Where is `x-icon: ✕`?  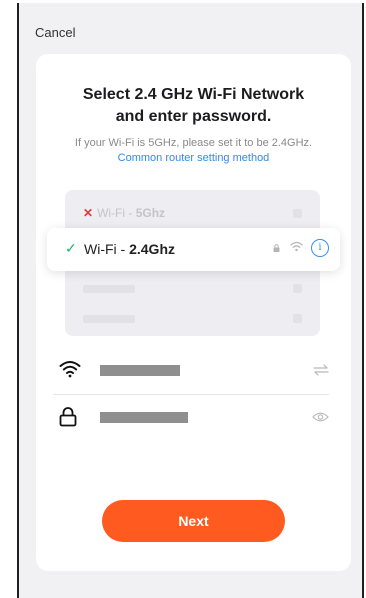 x-icon: ✕ is located at coordinates (88, 213).